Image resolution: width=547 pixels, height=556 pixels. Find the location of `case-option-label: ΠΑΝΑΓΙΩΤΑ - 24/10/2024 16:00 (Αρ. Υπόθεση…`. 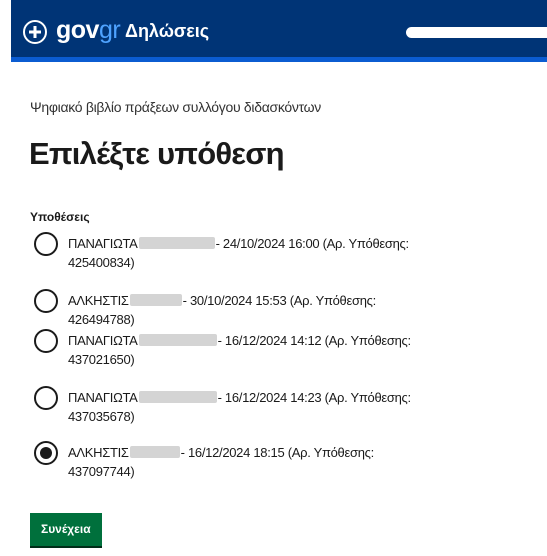

case-option-label: ΠΑΝΑΓΙΩΤΑ - 24/10/2024 16:00 (Αρ. Υπόθεση… is located at coordinates (248, 253).